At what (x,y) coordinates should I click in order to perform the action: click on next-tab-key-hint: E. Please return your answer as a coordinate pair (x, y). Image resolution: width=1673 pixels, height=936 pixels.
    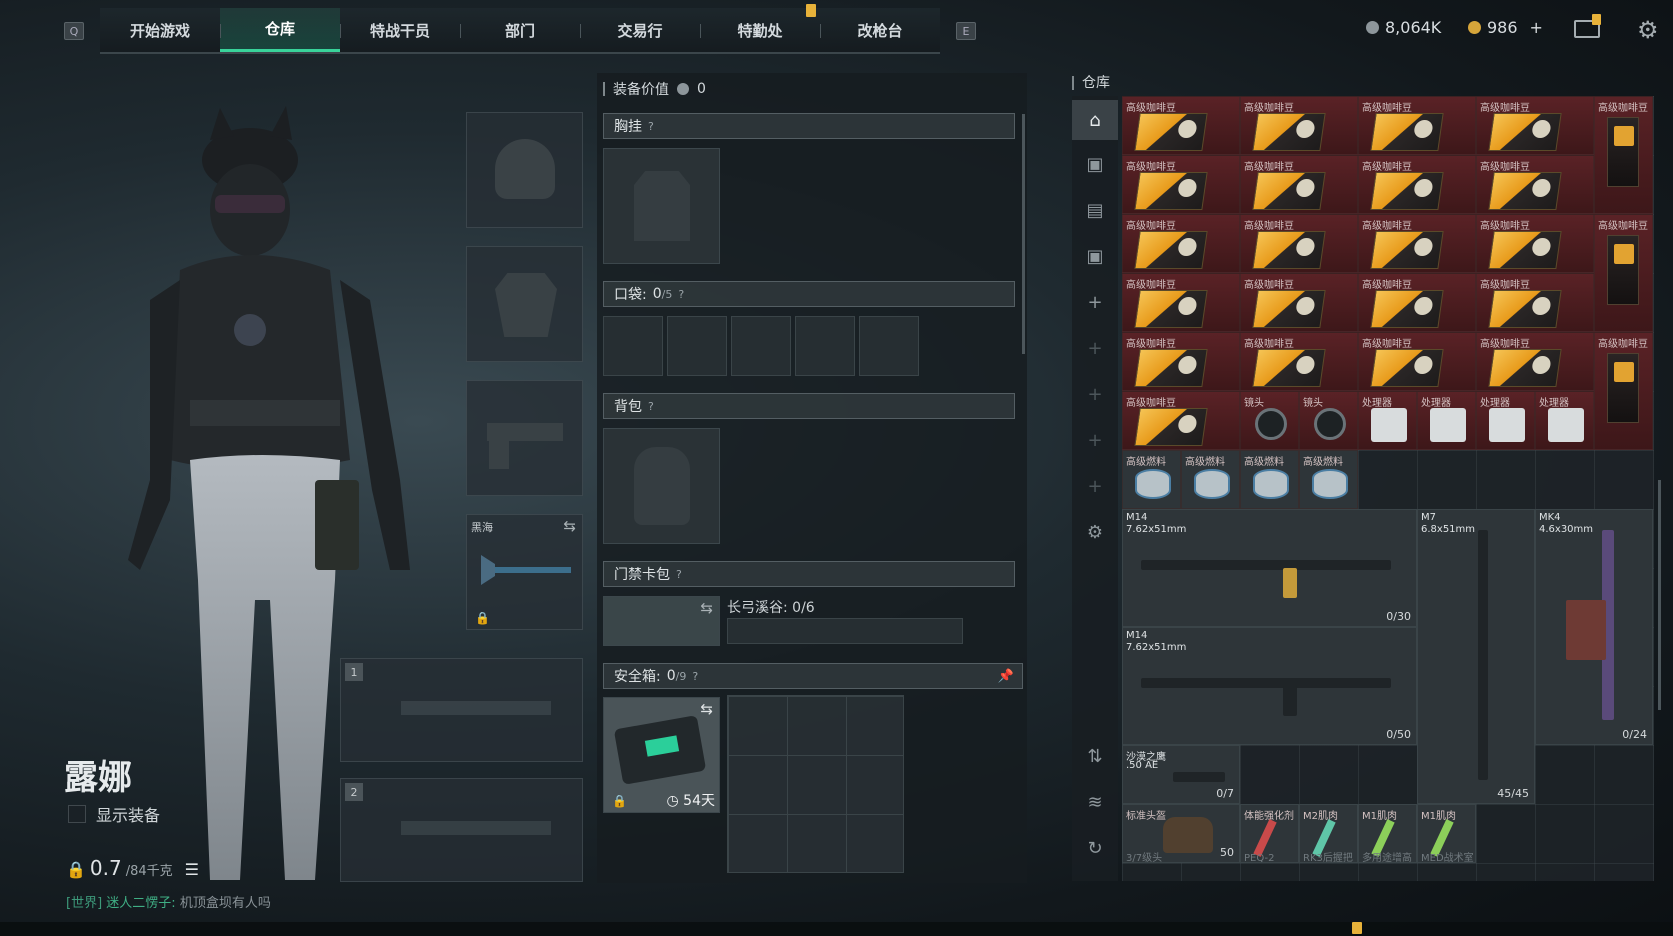
    Looking at the image, I should click on (966, 31).